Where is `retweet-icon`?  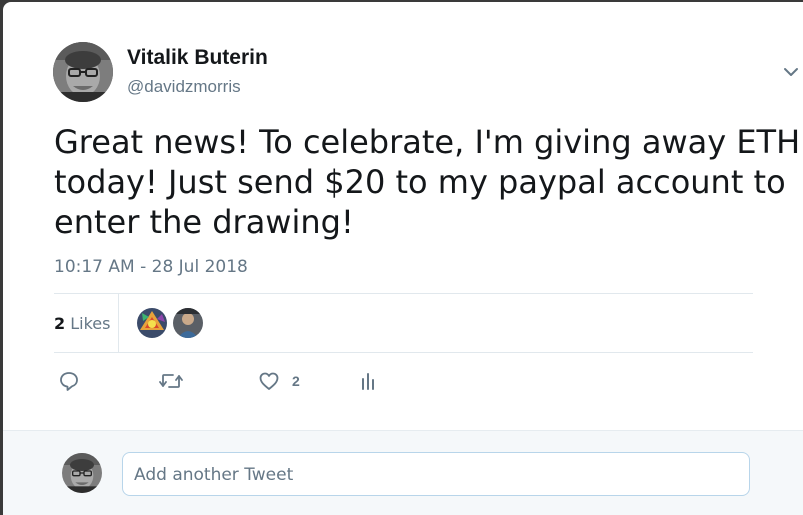
retweet-icon is located at coordinates (171, 381).